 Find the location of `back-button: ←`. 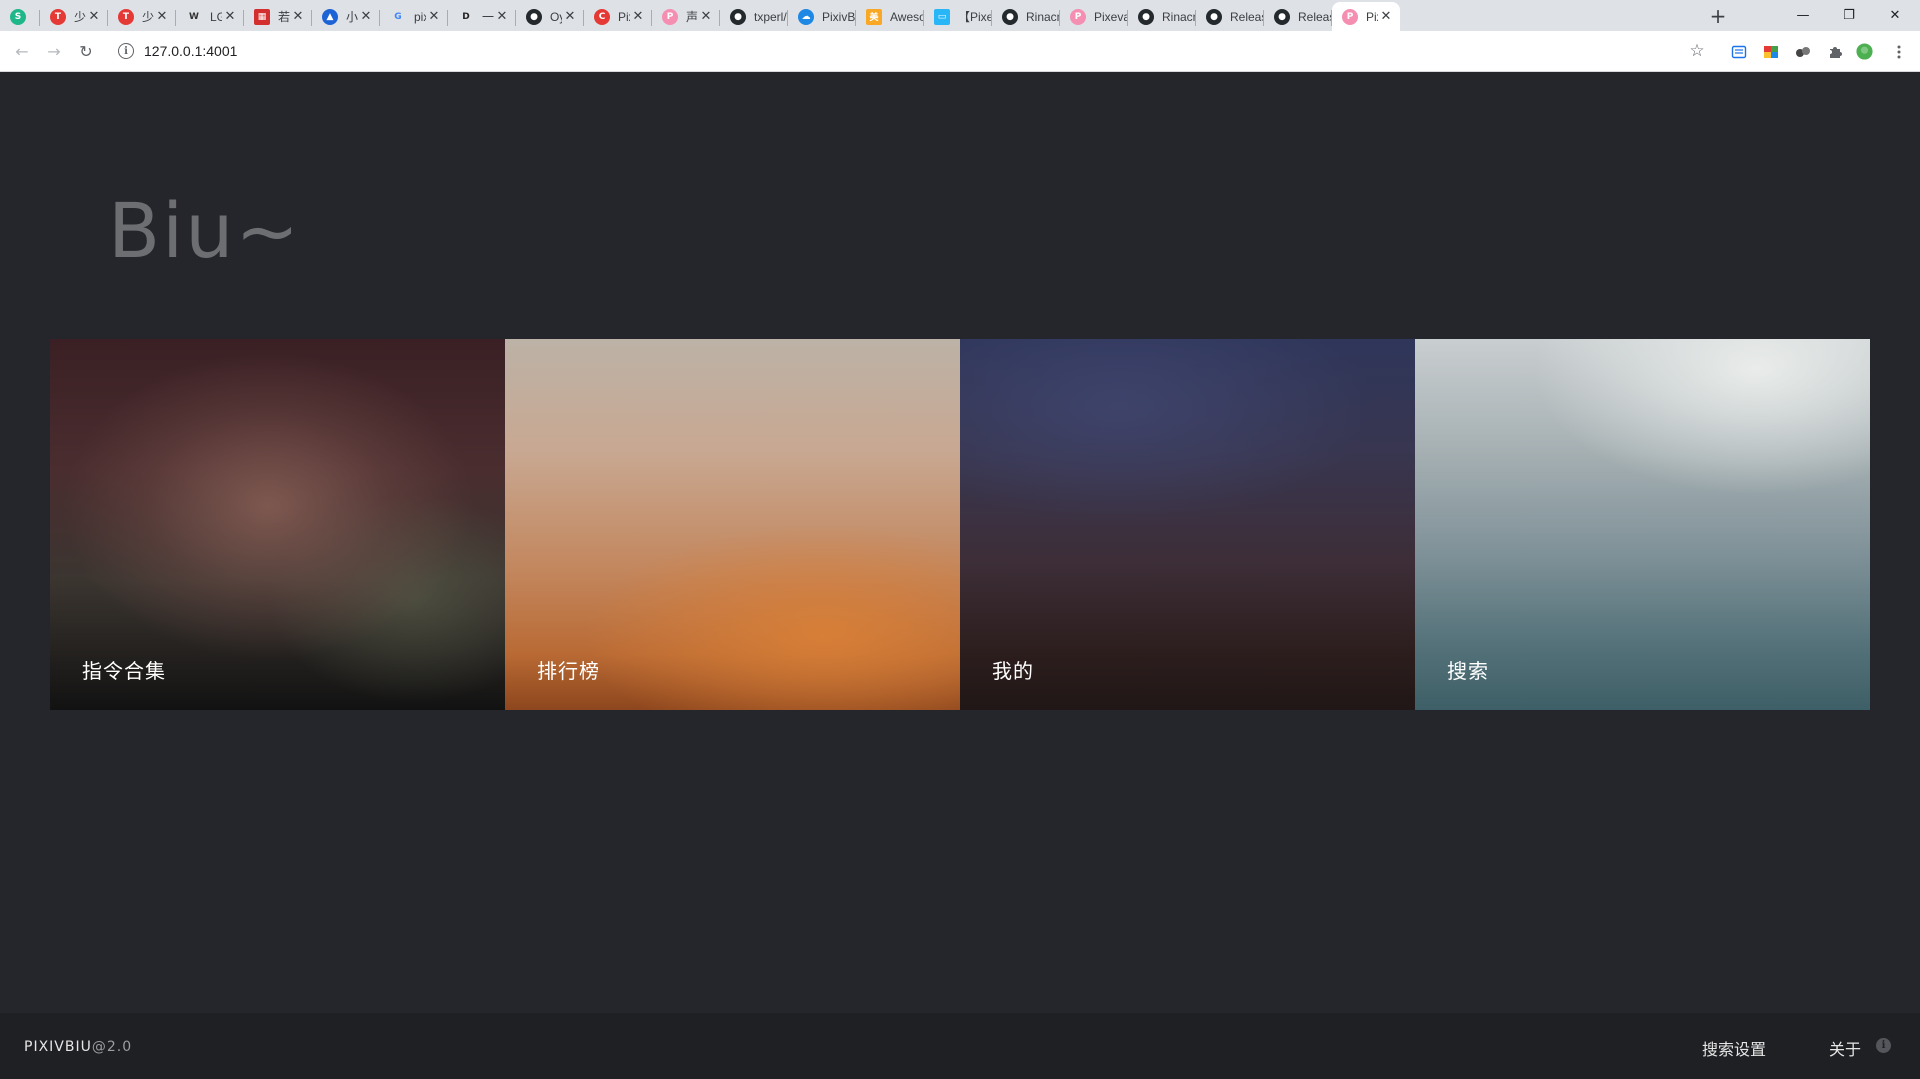

back-button: ← is located at coordinates (22, 51).